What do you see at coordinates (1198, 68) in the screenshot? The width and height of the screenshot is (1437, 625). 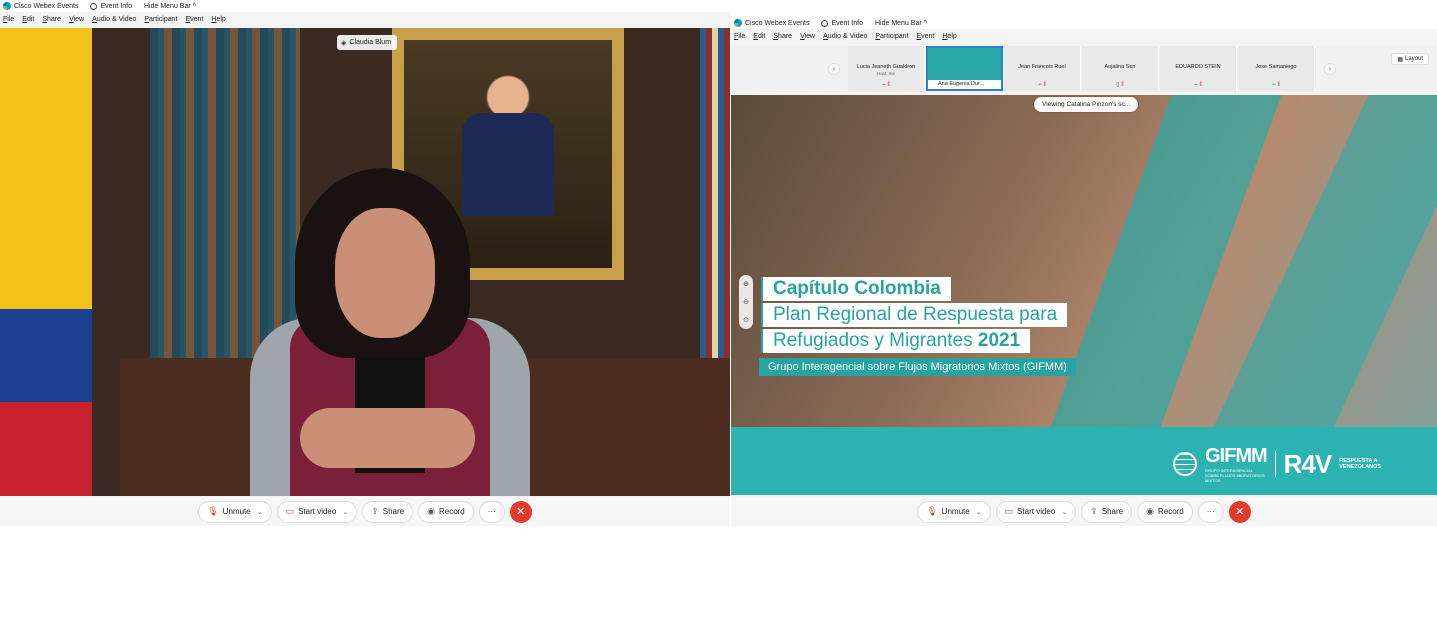 I see `participant-tile: EDUARDO STEIN ⌁ ǁ` at bounding box center [1198, 68].